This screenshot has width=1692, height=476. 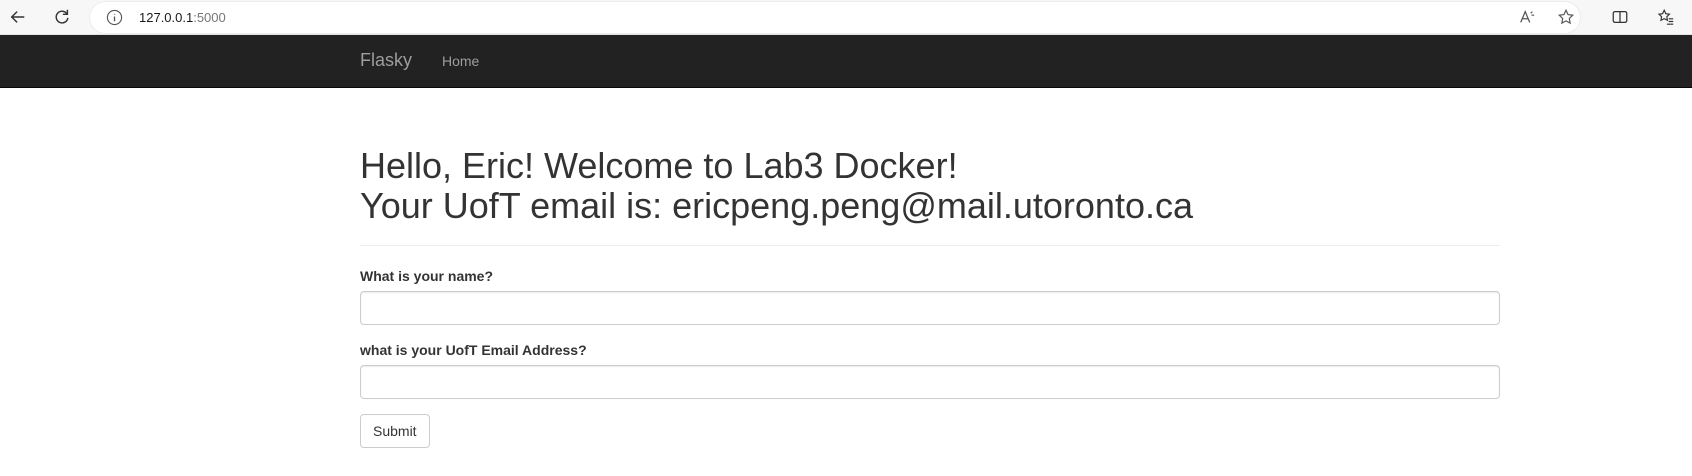 I want to click on favorites-list-icon, so click(x=1665, y=16).